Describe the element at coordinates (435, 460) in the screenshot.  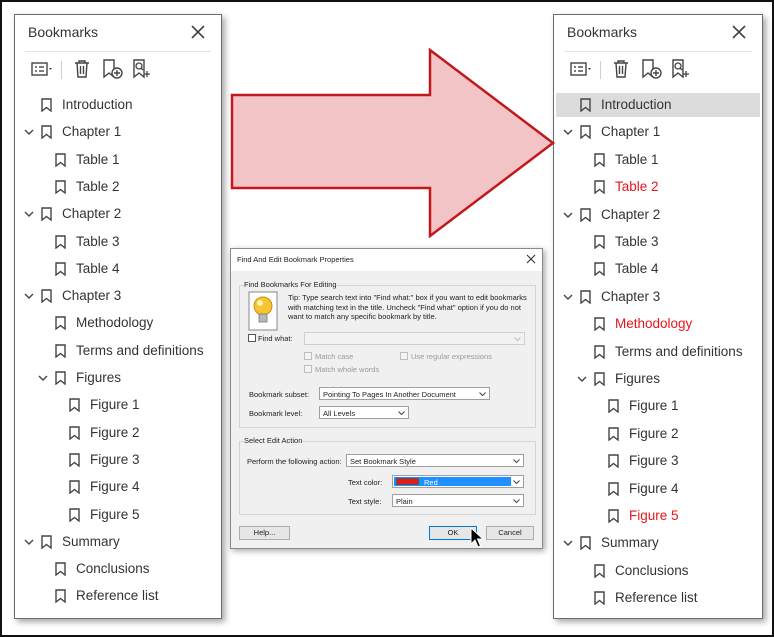
I see `action-select: Set Bookmark Style` at that location.